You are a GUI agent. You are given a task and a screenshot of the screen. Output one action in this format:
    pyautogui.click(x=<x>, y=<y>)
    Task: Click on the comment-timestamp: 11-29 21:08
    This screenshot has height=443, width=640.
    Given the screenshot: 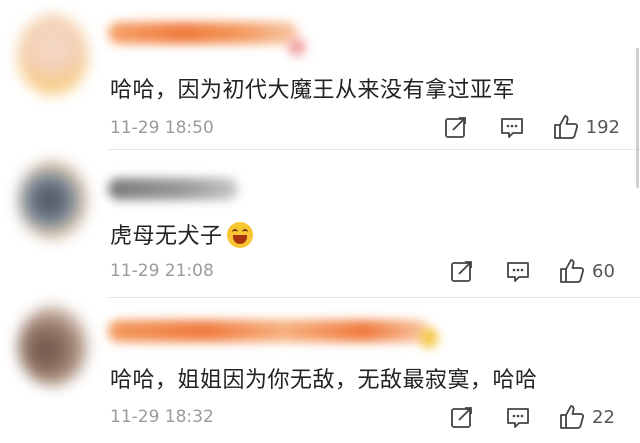 What is the action you would take?
    pyautogui.click(x=162, y=271)
    